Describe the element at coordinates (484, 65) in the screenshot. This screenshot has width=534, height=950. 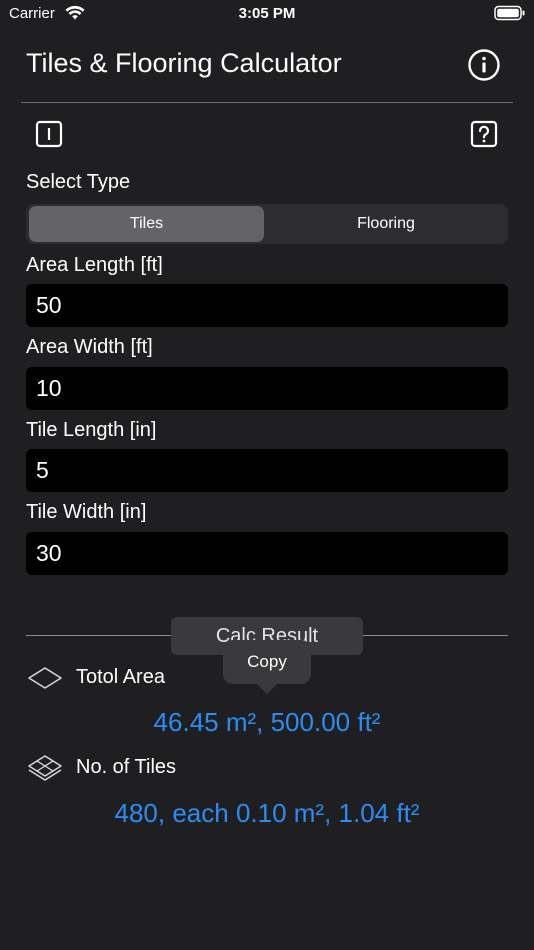
I see `info-icon` at that location.